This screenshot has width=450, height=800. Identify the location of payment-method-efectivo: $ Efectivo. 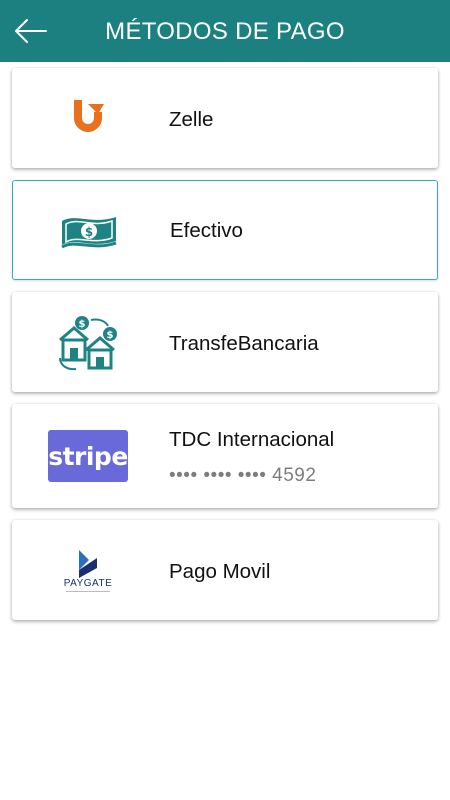
(225, 230).